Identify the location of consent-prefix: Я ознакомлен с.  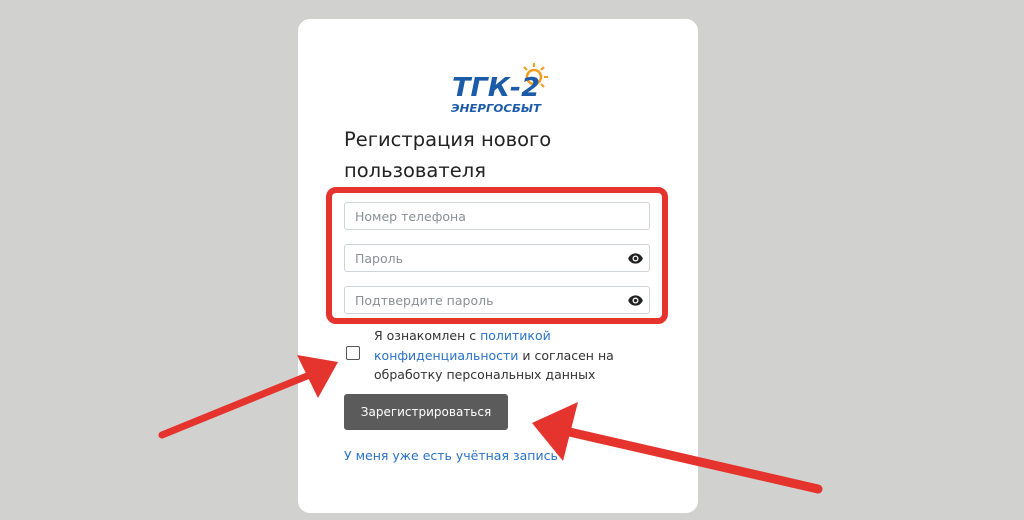
(427, 335).